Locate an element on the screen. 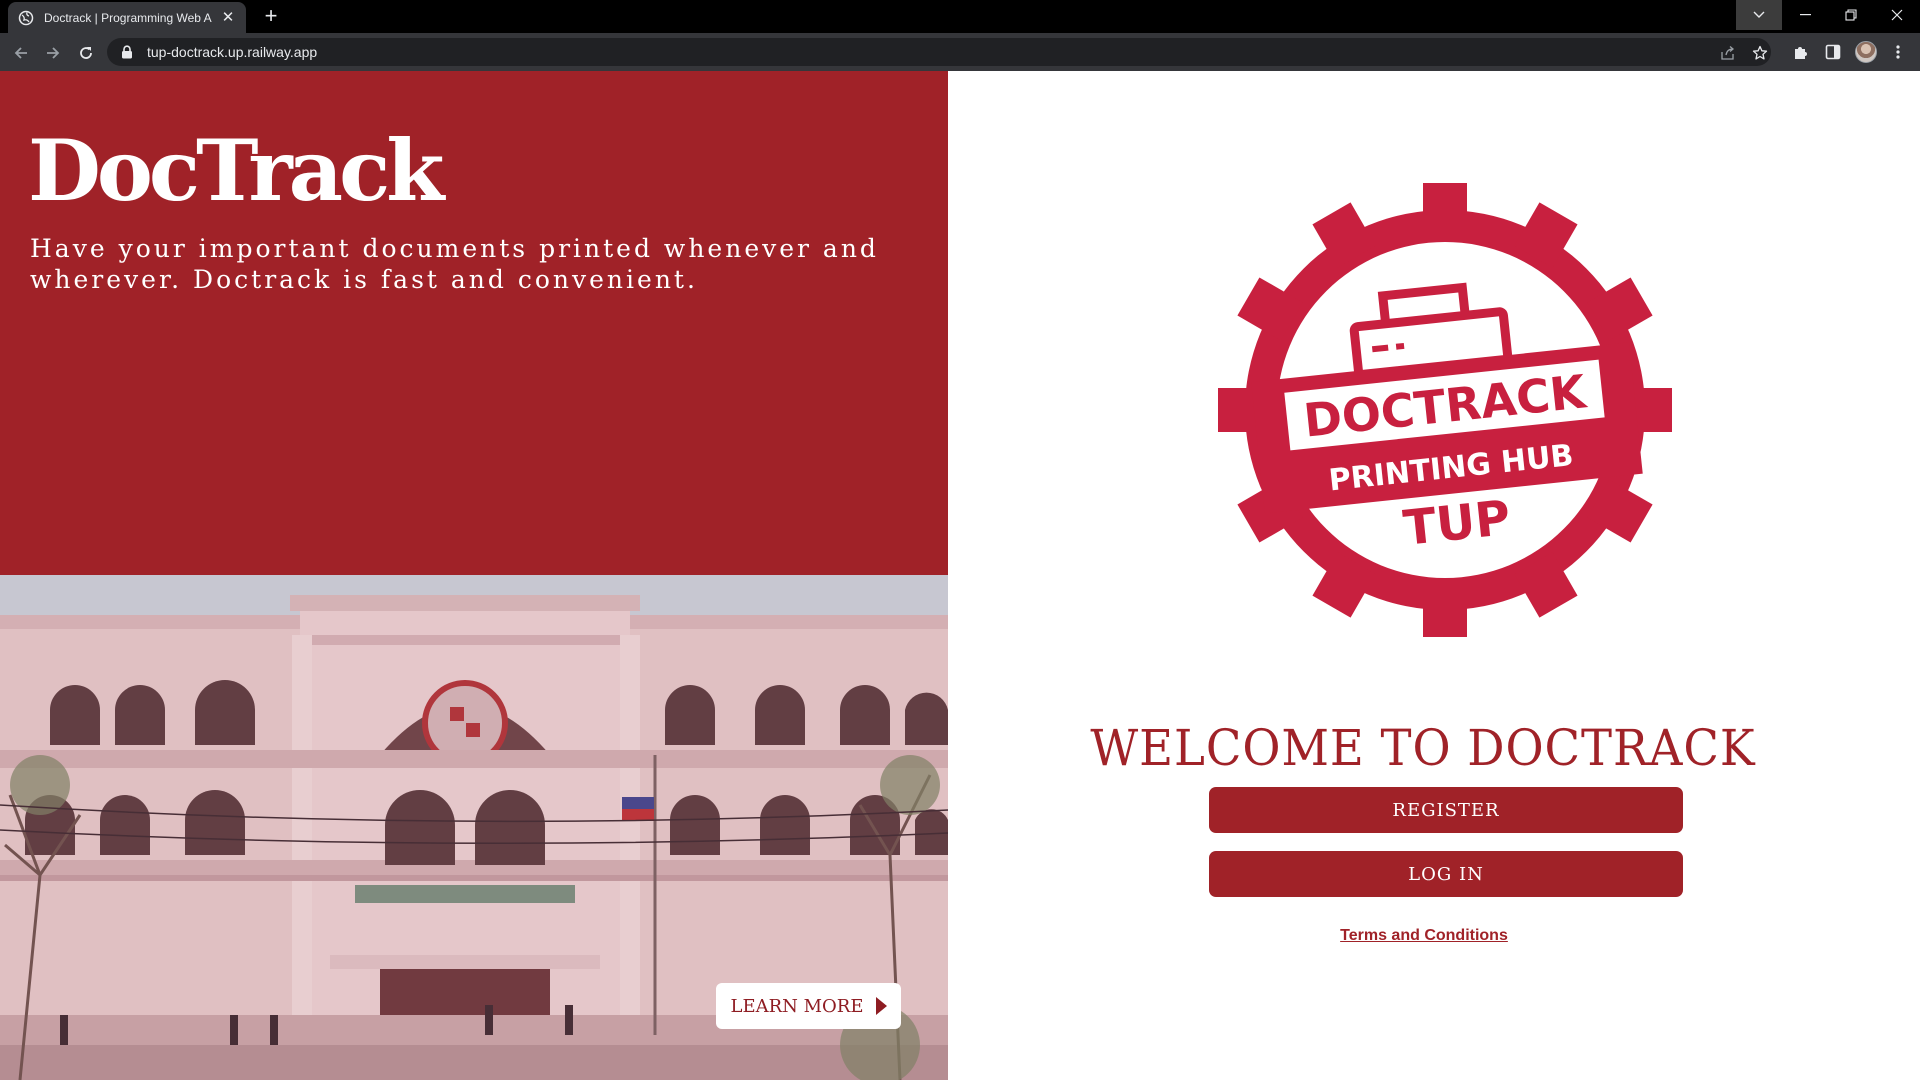  side-panel-icon is located at coordinates (1833, 52).